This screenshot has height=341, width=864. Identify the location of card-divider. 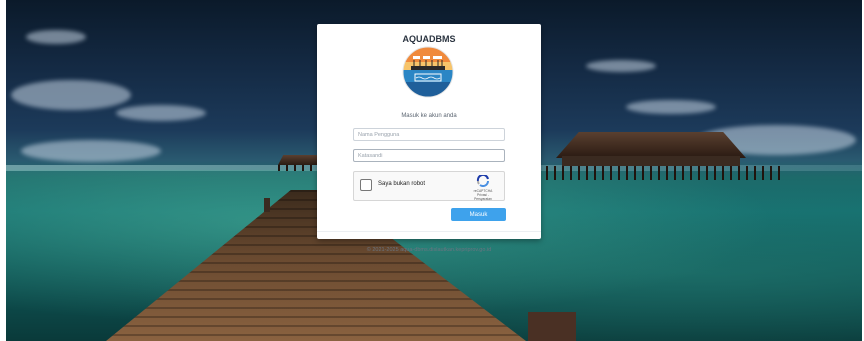
(429, 231).